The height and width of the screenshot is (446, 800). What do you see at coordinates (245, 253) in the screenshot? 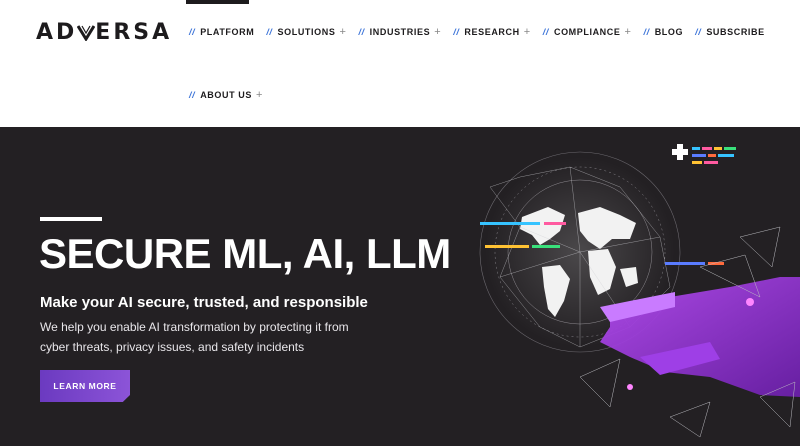
I see `hero-title: SECURE ML, AI, LLM` at bounding box center [245, 253].